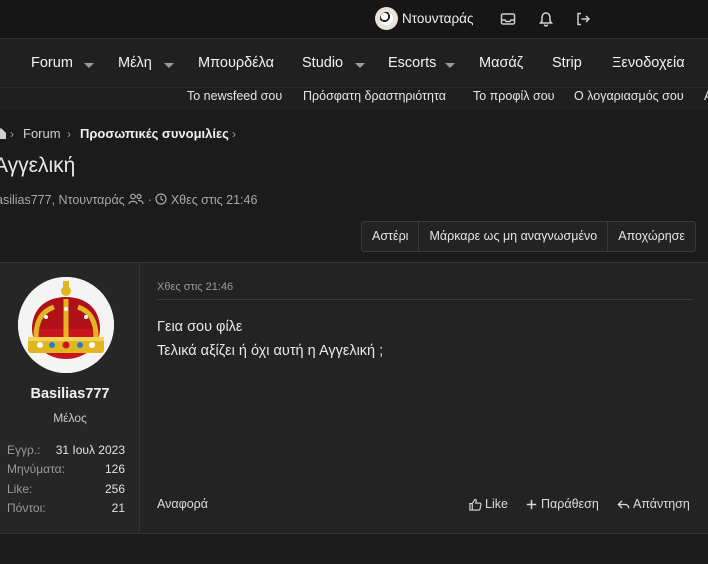  I want to click on nav-massage: Μασάζ, so click(501, 63).